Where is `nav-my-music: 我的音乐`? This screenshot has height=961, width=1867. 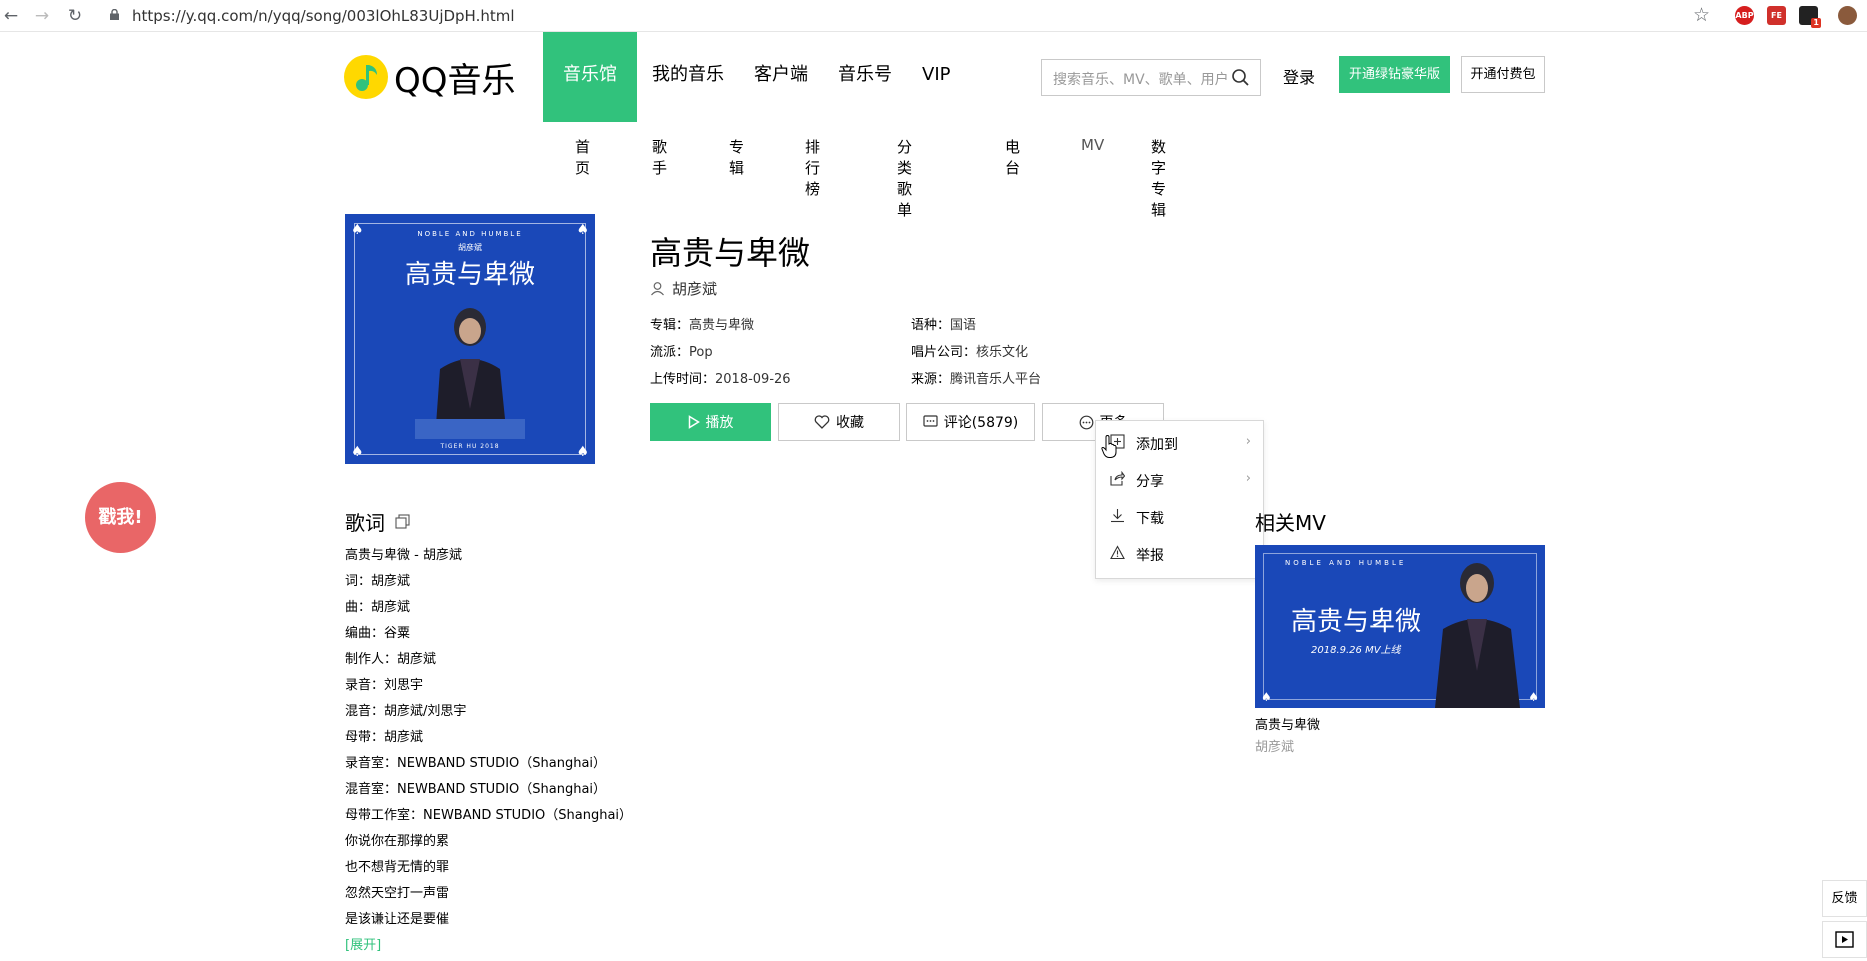 nav-my-music: 我的音乐 is located at coordinates (688, 77).